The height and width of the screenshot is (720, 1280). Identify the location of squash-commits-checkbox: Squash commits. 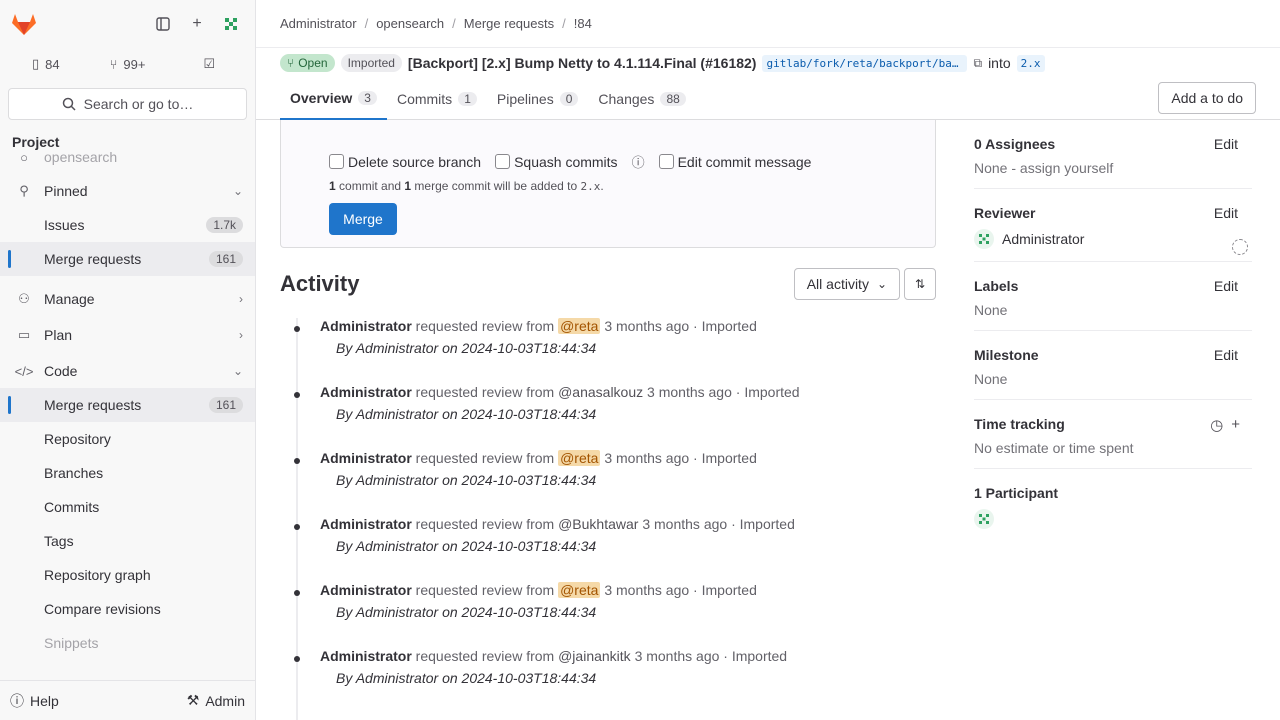
(556, 162).